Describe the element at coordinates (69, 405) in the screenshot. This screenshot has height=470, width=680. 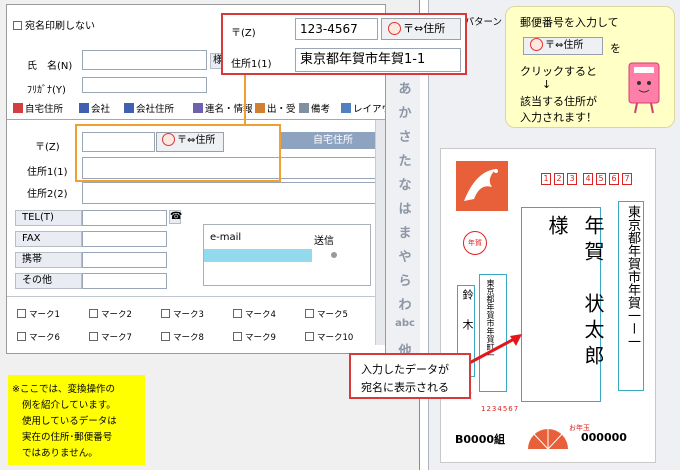
I see `note-line-2: 例を紹介しています。` at that location.